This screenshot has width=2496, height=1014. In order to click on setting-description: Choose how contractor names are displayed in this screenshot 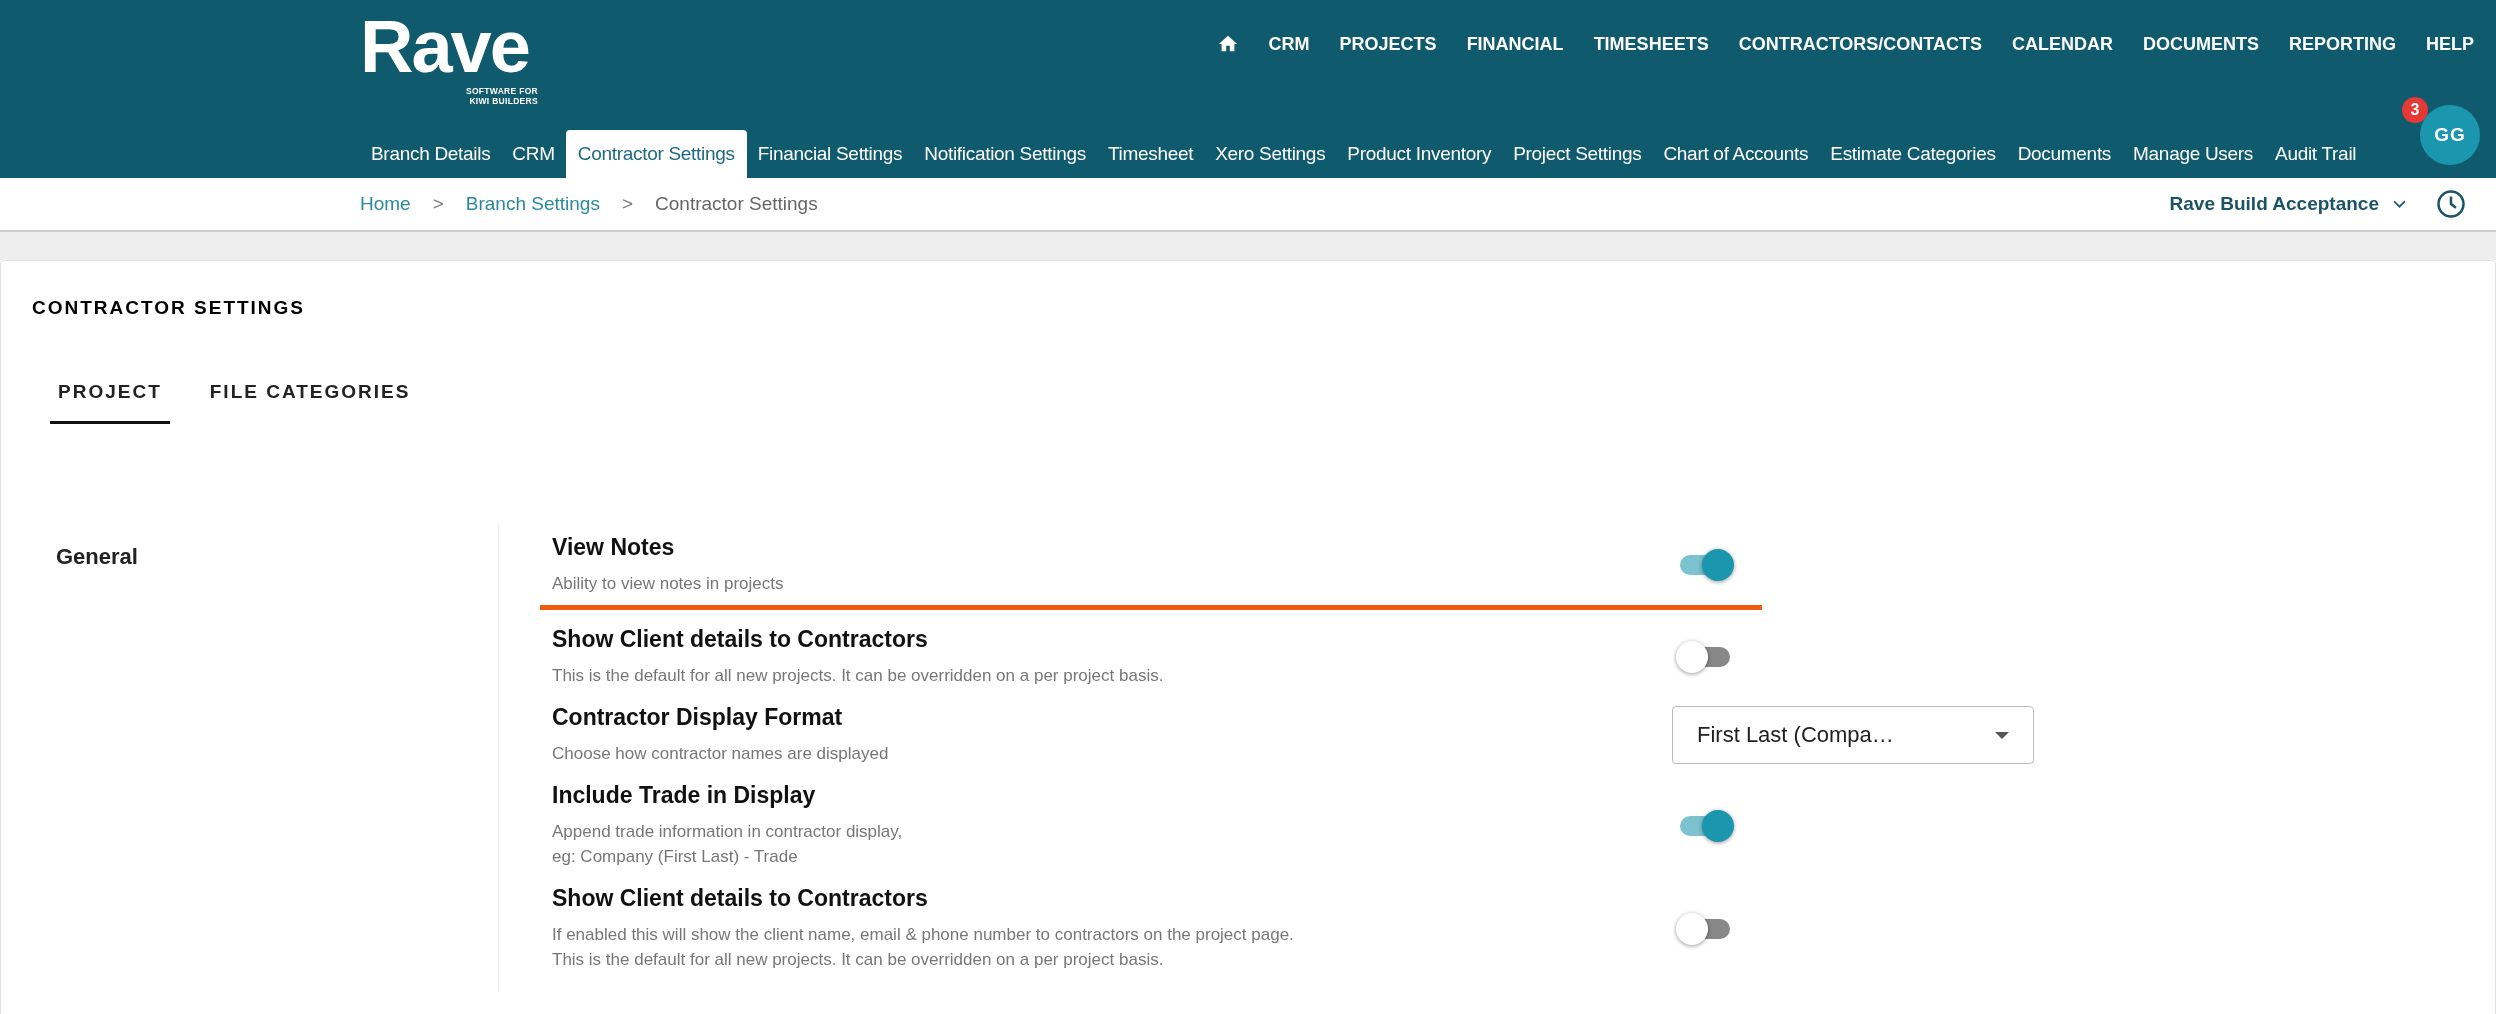, I will do `click(721, 754)`.